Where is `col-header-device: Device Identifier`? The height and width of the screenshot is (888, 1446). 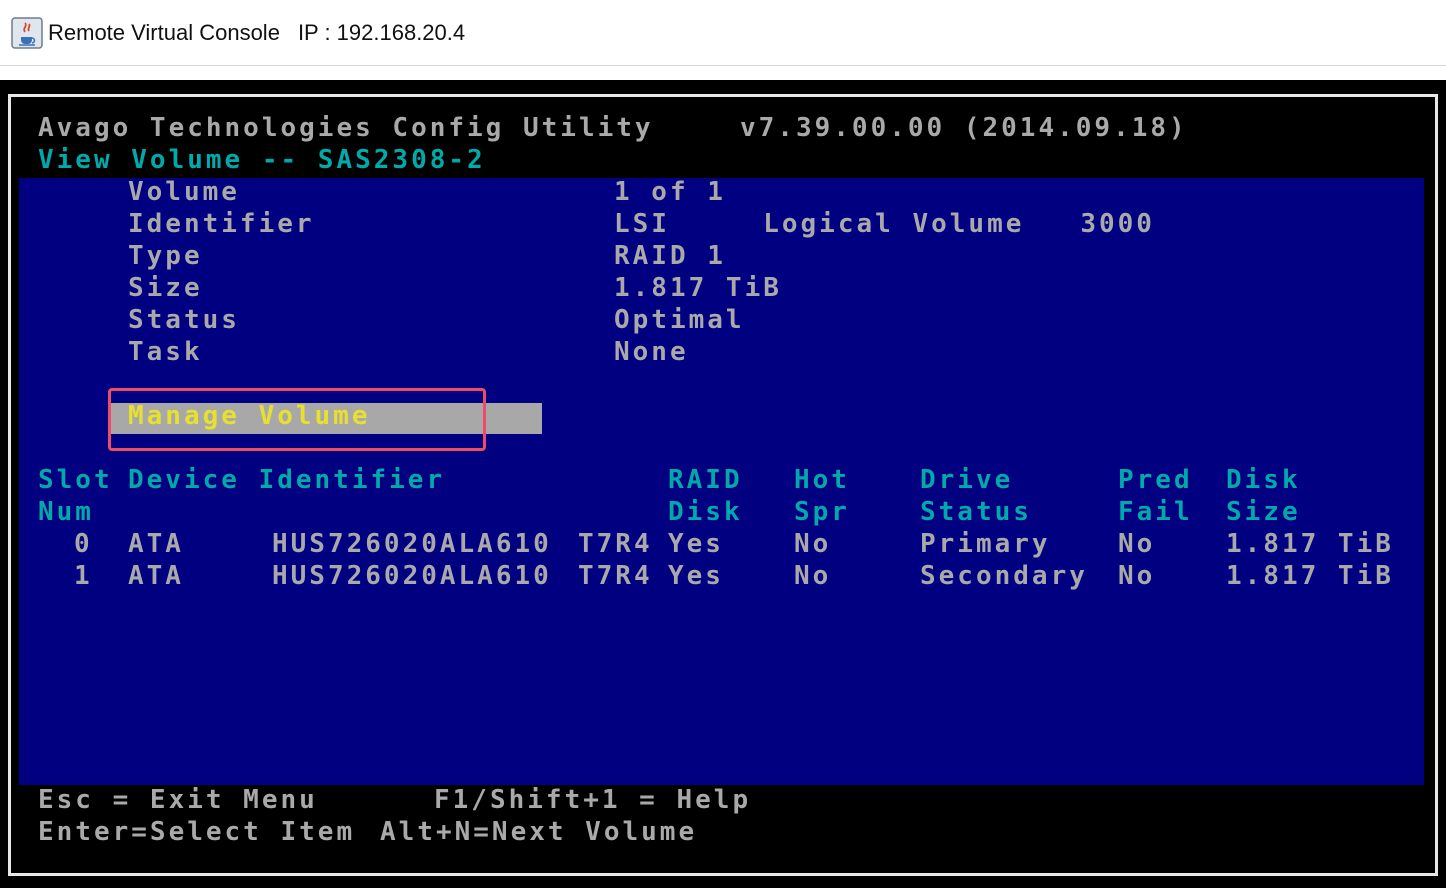
col-header-device: Device Identifier is located at coordinates (287, 480).